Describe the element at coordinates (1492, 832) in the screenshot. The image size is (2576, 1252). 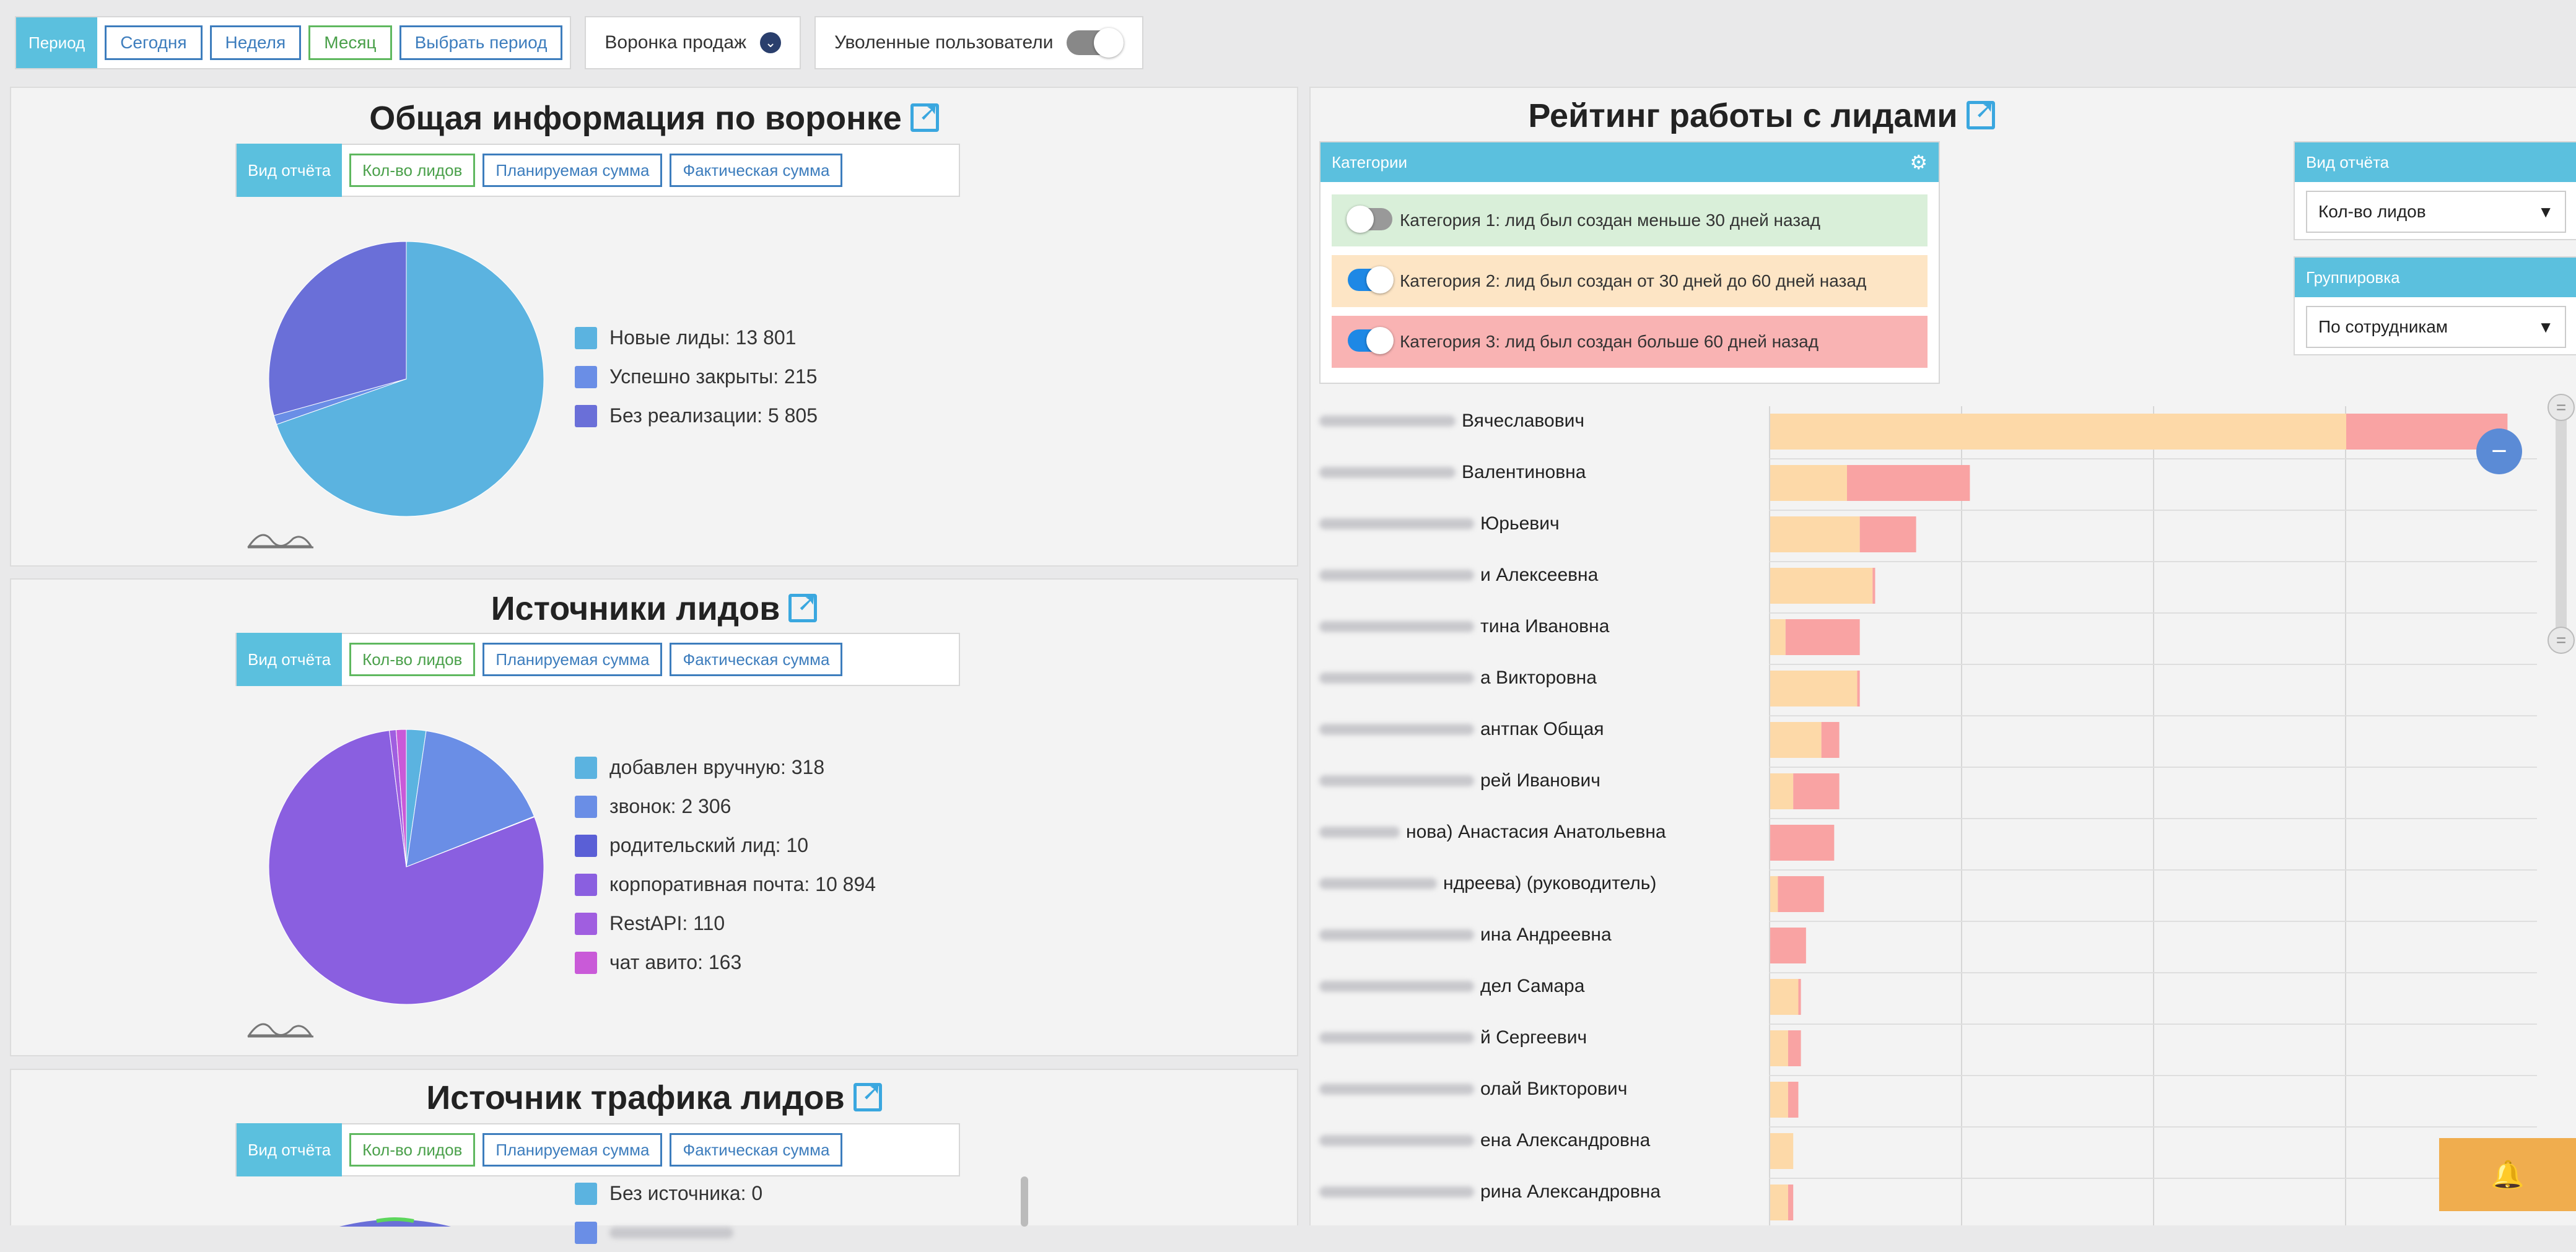
I see `employee-name: нова) Анастасия Анатольевна` at that location.